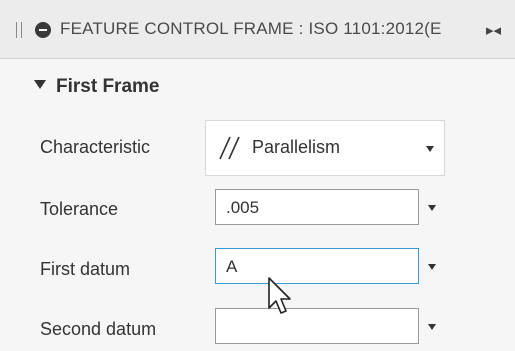 The image size is (515, 351). Describe the element at coordinates (40, 84) in the screenshot. I see `caret-down-icon` at that location.